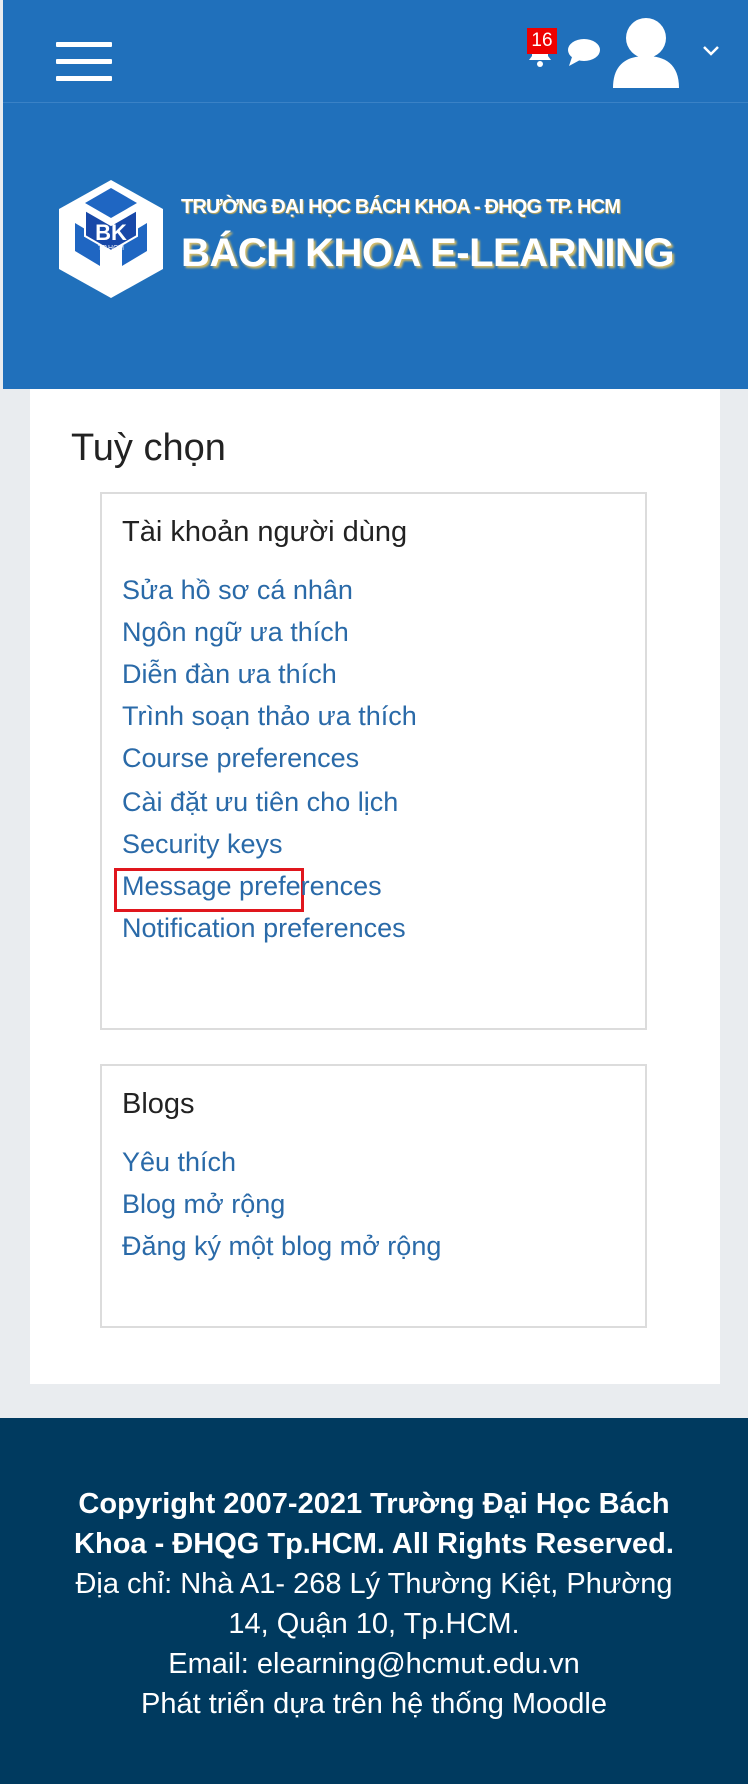  What do you see at coordinates (235, 632) in the screenshot?
I see `link-preferred-language: Ngôn ngữ ưa thích` at bounding box center [235, 632].